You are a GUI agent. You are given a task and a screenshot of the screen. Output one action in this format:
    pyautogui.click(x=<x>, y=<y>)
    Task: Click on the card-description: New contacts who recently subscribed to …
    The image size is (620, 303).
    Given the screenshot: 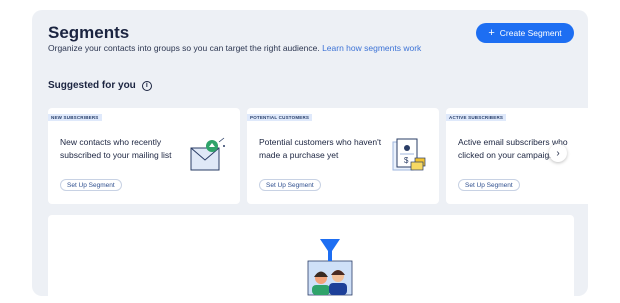 What is the action you would take?
    pyautogui.click(x=116, y=148)
    